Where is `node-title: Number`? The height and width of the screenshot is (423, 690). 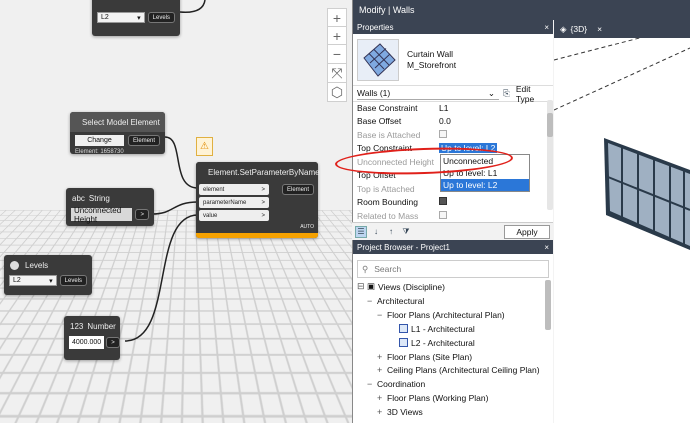
node-title: Number is located at coordinates (101, 326).